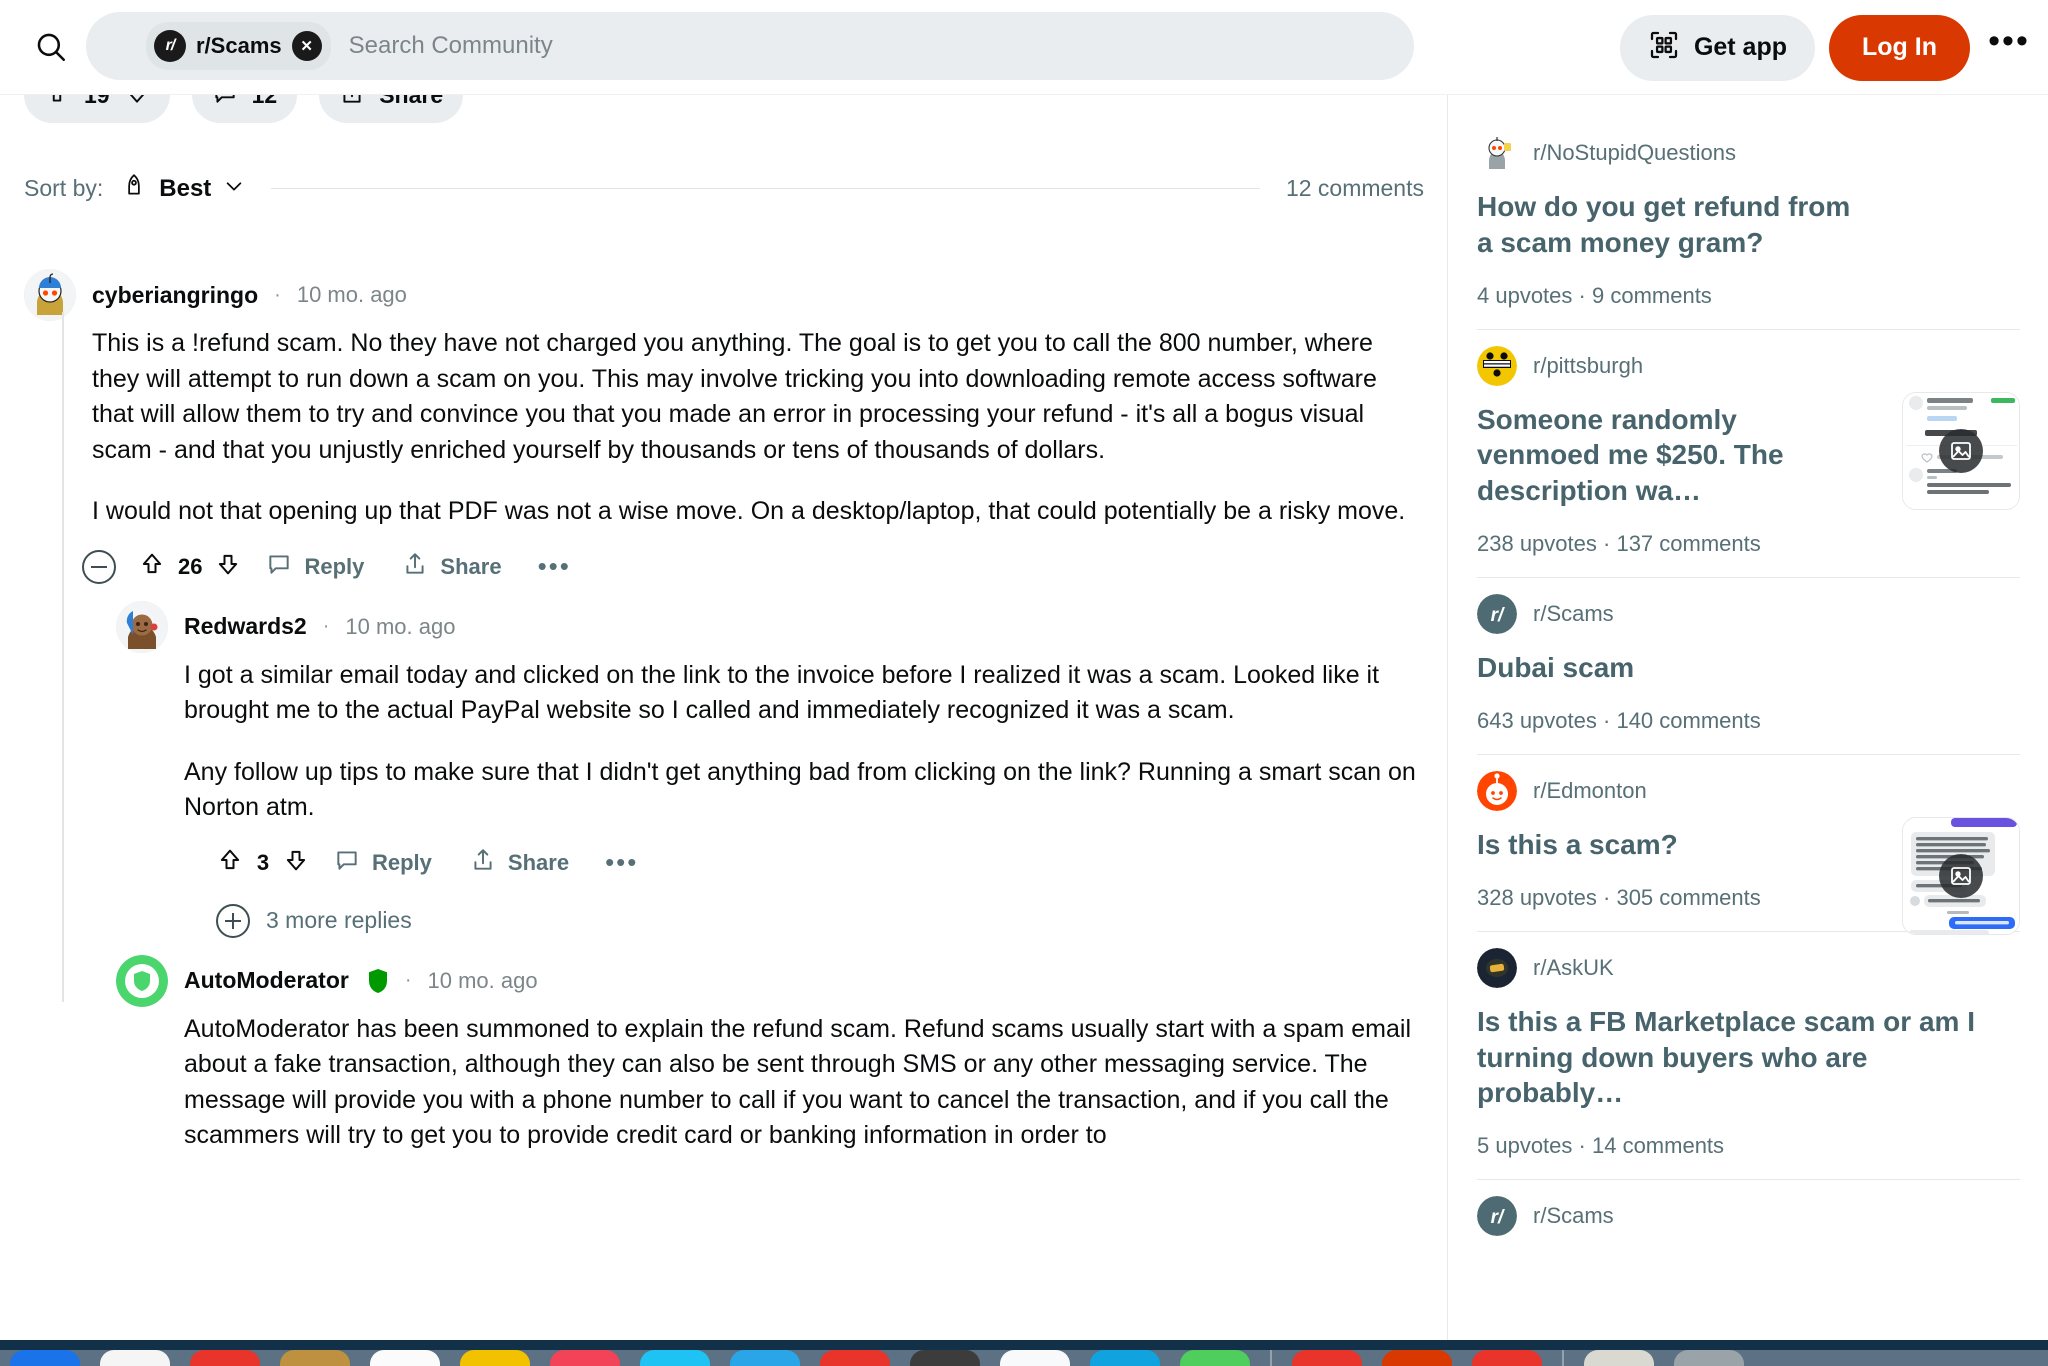 This screenshot has height=1366, width=2048. What do you see at coordinates (1634, 153) in the screenshot?
I see `sidebar-subreddit-name: r/NoStupidQuestions` at bounding box center [1634, 153].